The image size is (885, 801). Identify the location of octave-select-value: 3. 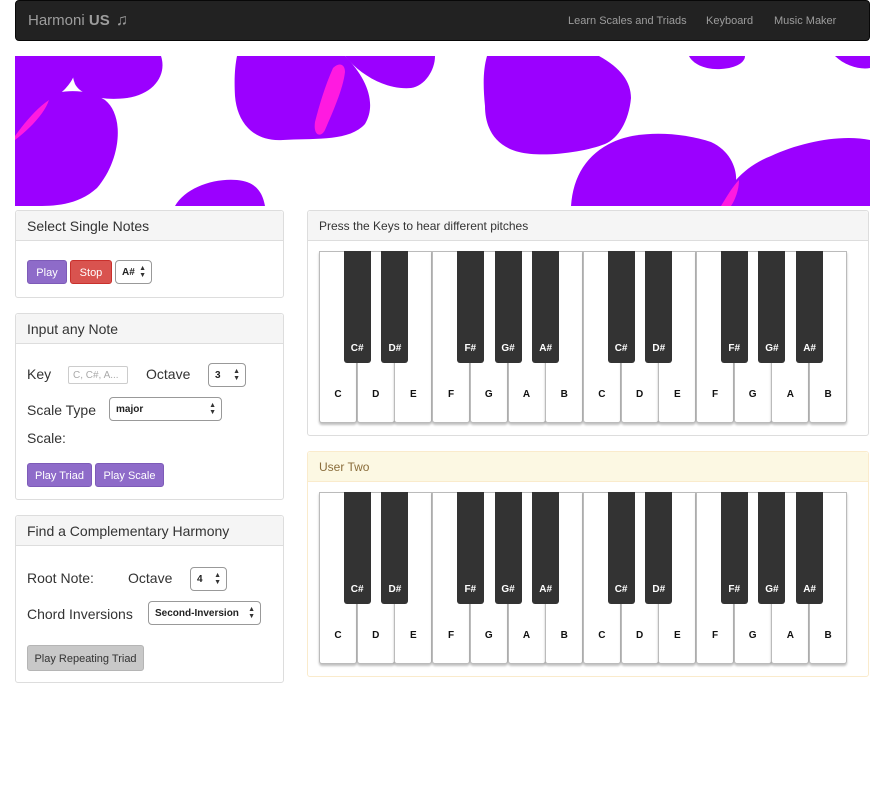
(218, 375).